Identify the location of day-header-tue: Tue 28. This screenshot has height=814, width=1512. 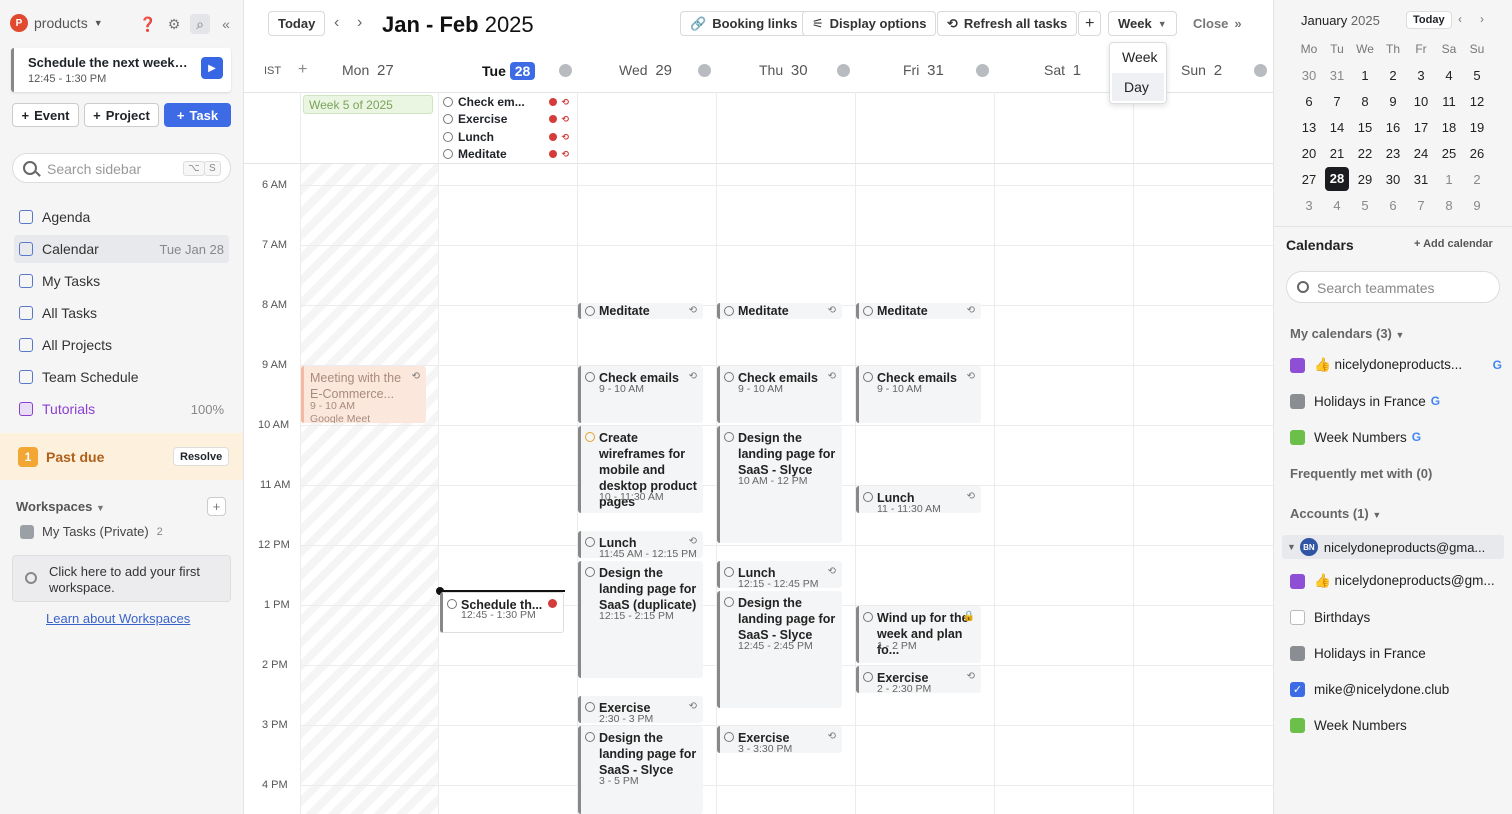
(509, 71).